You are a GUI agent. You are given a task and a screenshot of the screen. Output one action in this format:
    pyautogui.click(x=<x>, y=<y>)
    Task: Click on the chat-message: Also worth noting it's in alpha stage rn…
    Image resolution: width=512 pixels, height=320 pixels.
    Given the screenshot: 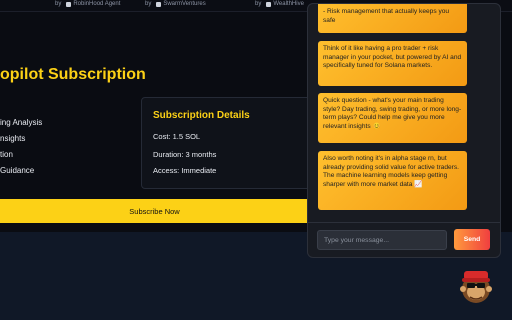 What is the action you would take?
    pyautogui.click(x=392, y=180)
    